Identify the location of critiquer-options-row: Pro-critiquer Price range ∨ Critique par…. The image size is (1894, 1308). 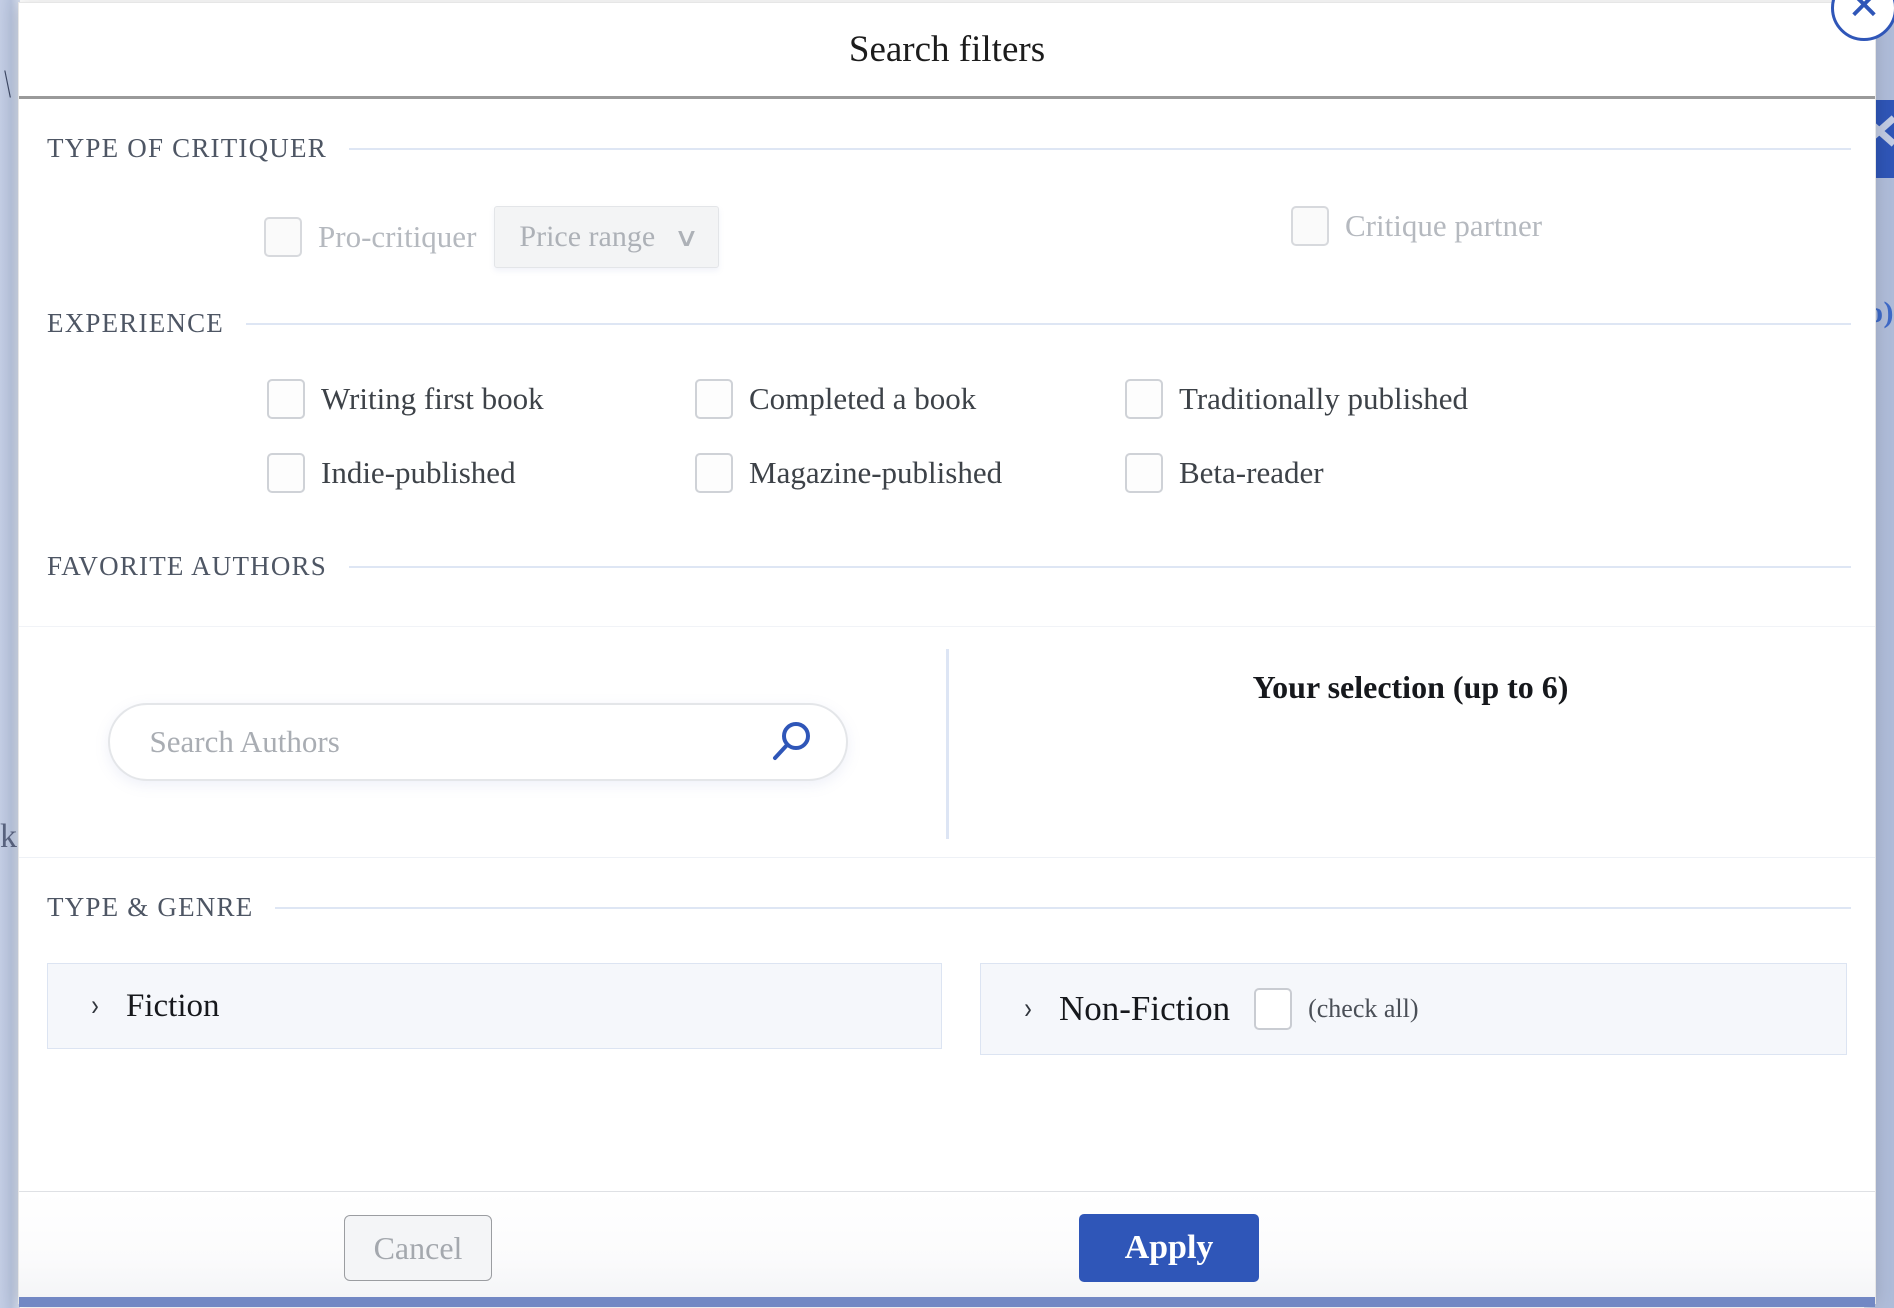
(947, 243).